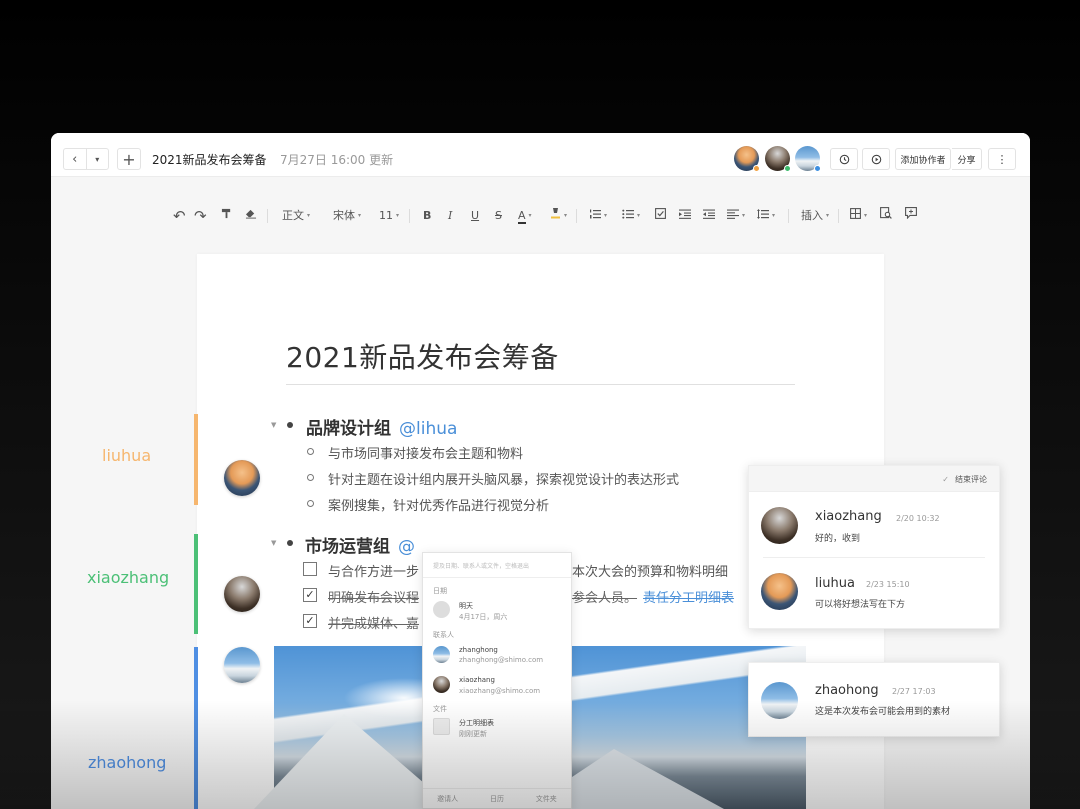  Describe the element at coordinates (847, 690) in the screenshot. I see `comment-author: zhaohong` at that location.